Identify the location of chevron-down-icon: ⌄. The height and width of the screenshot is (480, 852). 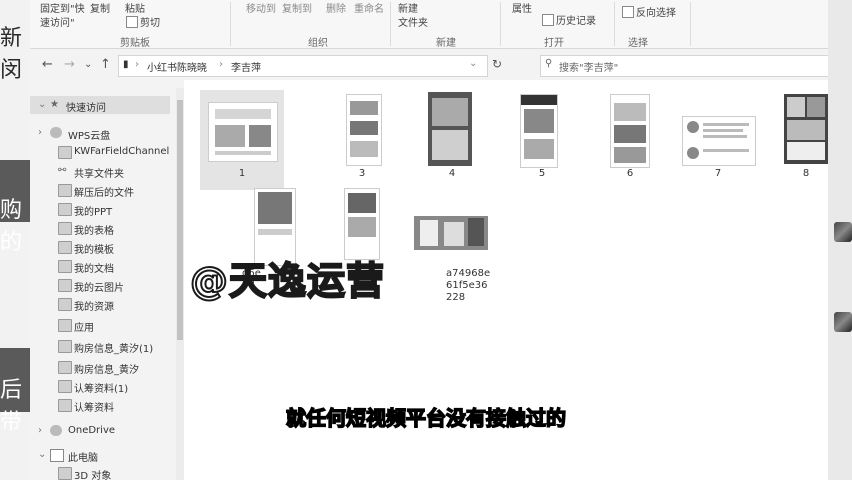
(473, 63).